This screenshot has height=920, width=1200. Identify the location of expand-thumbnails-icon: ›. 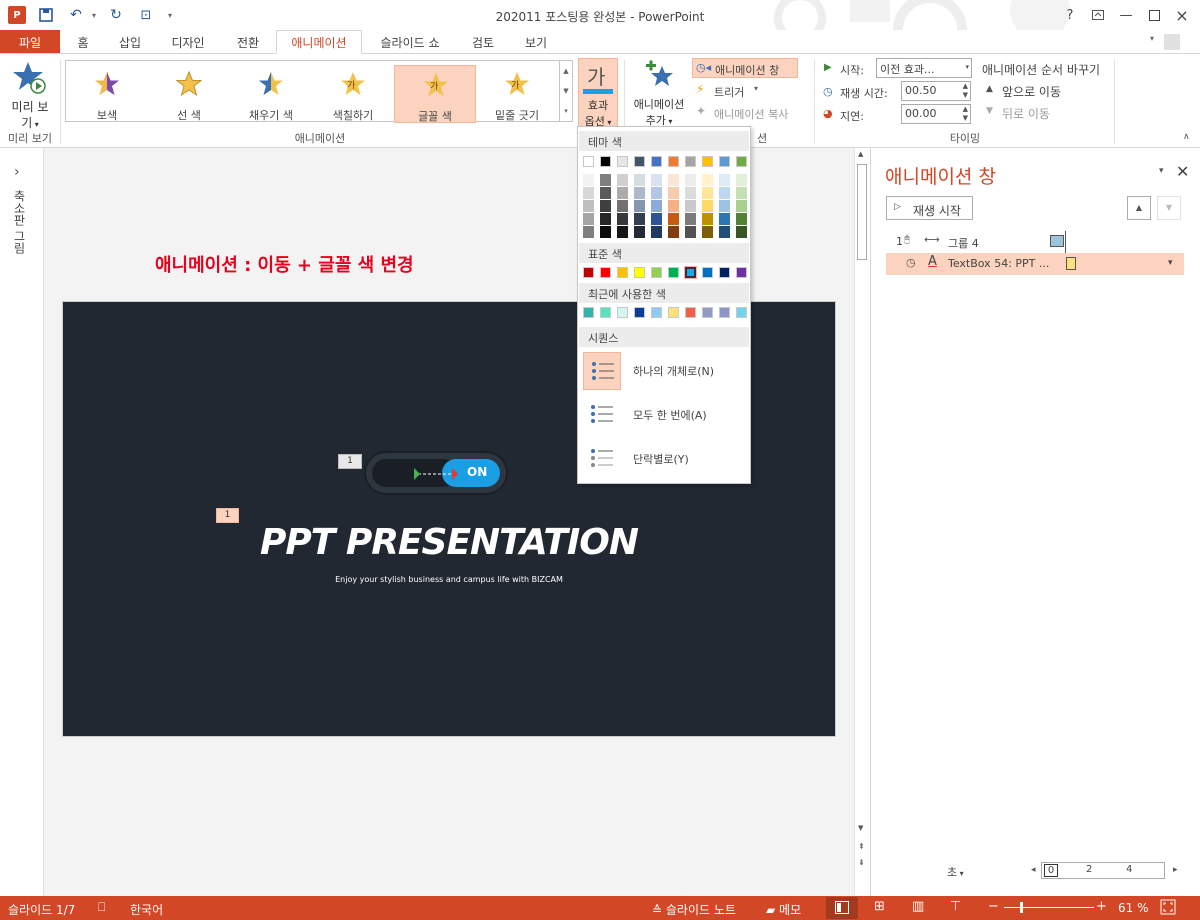
(17, 172).